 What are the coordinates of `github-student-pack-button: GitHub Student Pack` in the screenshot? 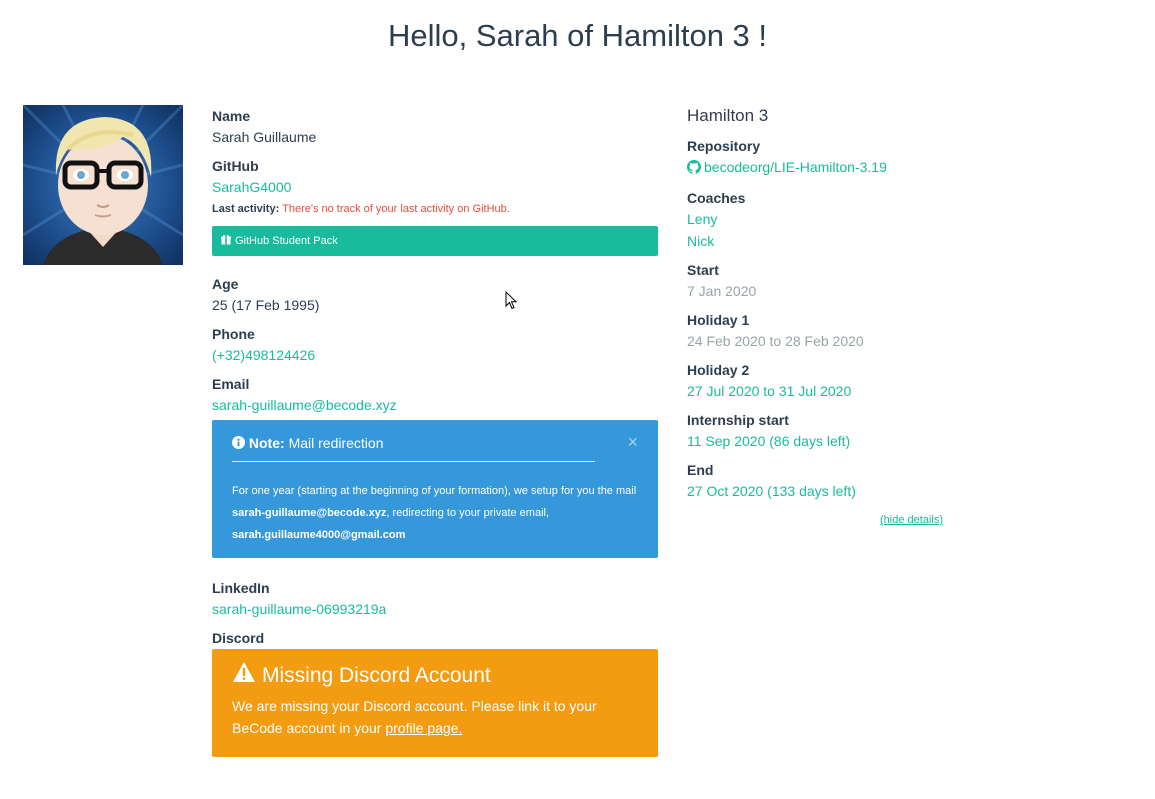 It's located at (435, 241).